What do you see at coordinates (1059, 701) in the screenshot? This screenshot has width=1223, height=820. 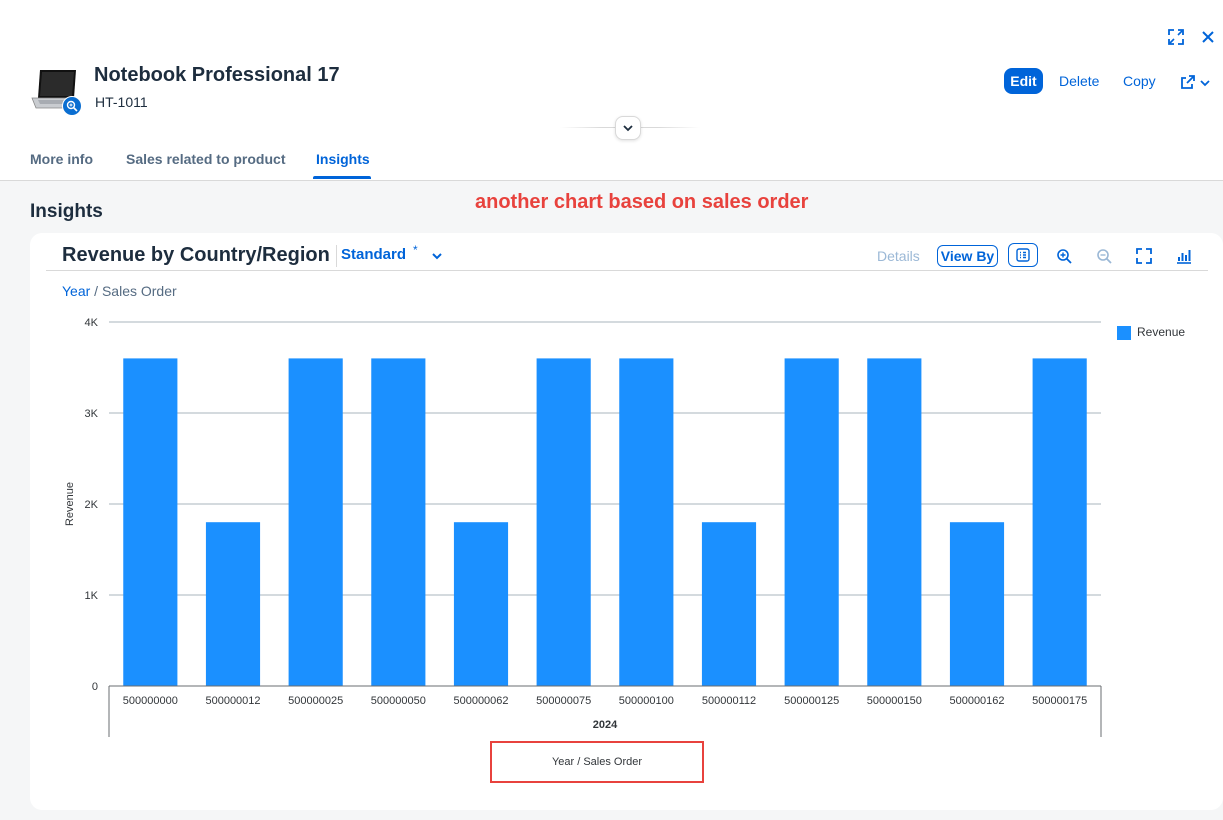 I see `x-tick-label: 500000175` at bounding box center [1059, 701].